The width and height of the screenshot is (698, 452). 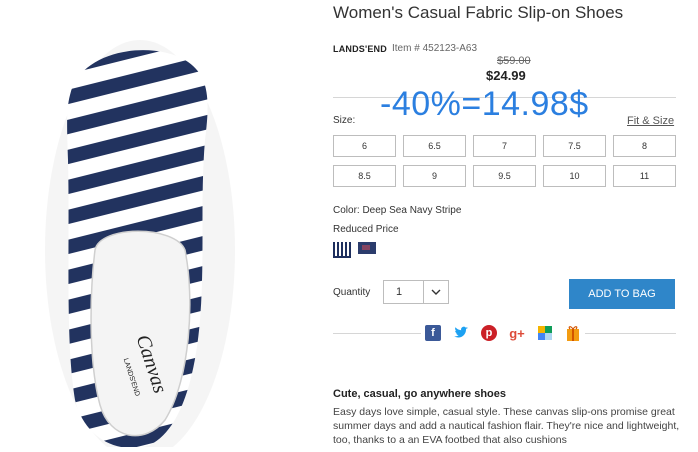 I want to click on size-option: 10, so click(x=574, y=176).